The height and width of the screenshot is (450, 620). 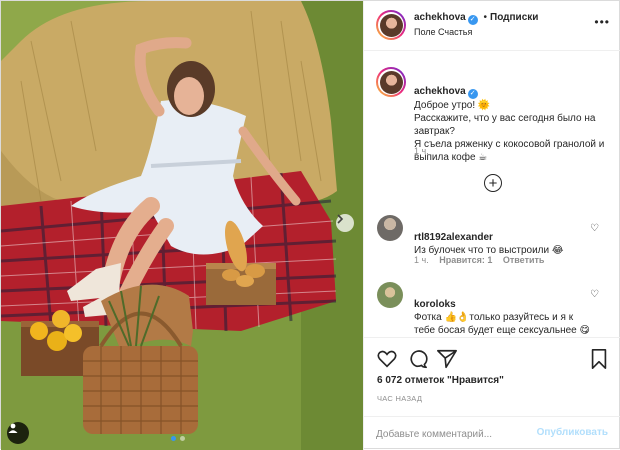 What do you see at coordinates (13, 428) in the screenshot?
I see `user-tag-icon` at bounding box center [13, 428].